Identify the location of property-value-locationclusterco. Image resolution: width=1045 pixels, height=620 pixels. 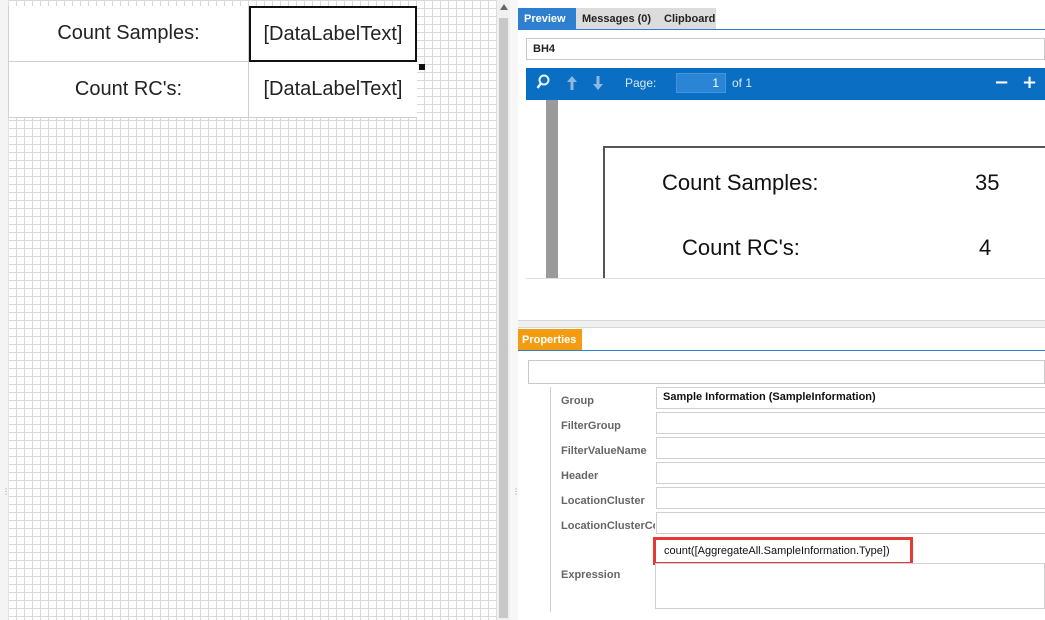
(850, 523).